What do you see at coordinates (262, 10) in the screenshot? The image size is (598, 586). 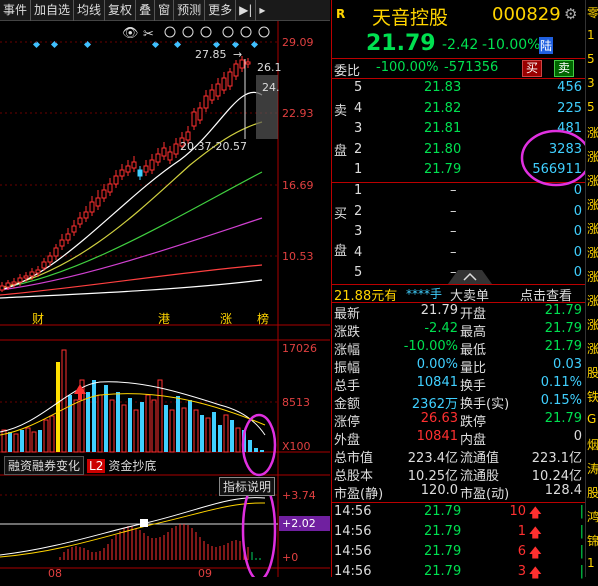 I see `expand-icon: ▸` at bounding box center [262, 10].